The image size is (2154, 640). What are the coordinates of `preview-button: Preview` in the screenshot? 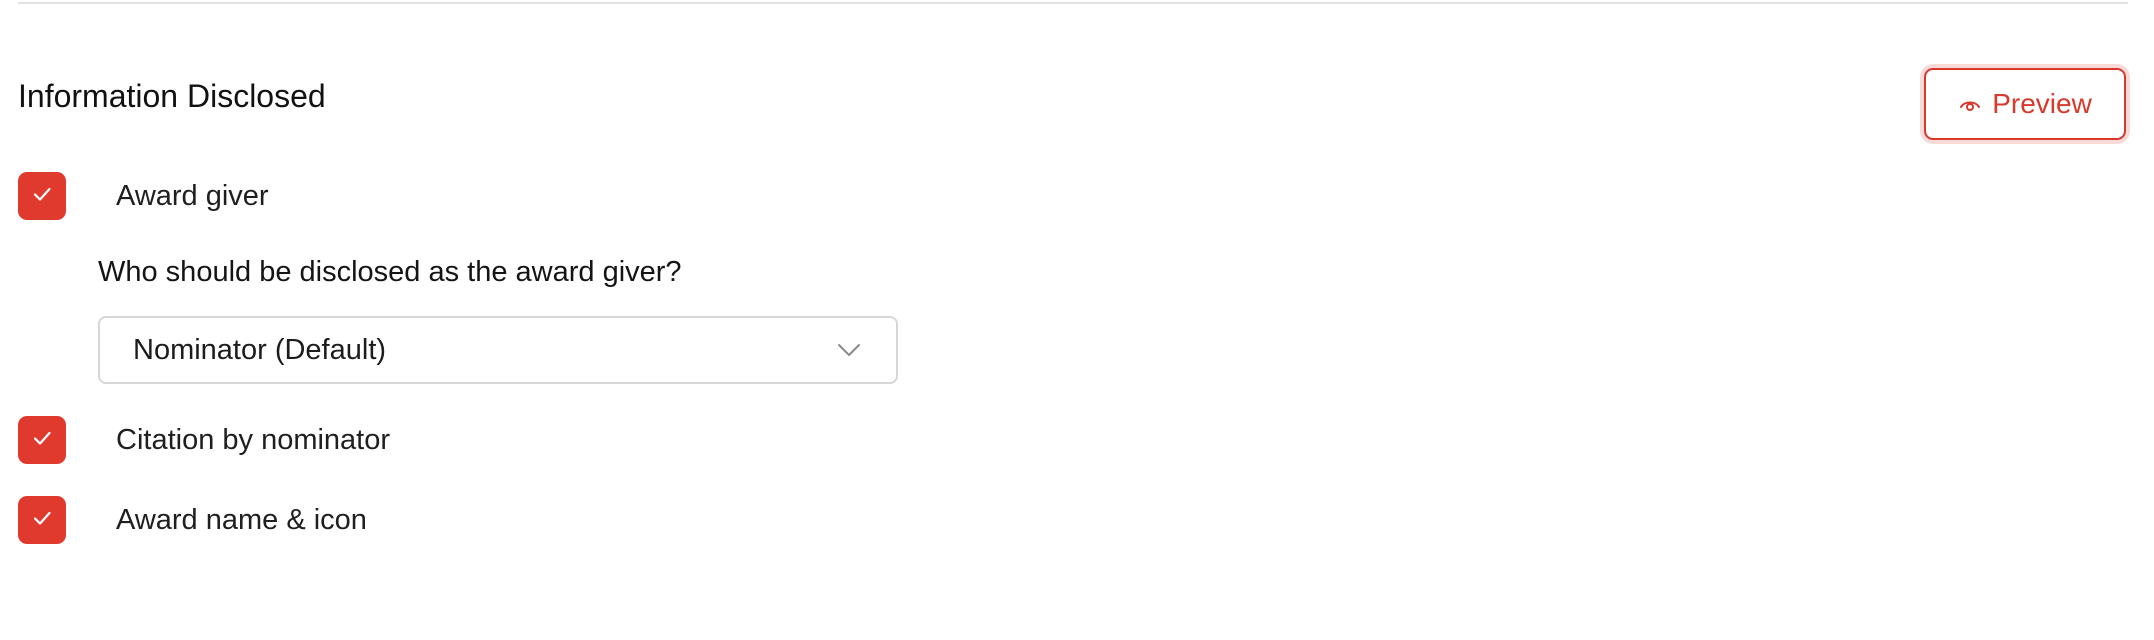 It's located at (2025, 104).